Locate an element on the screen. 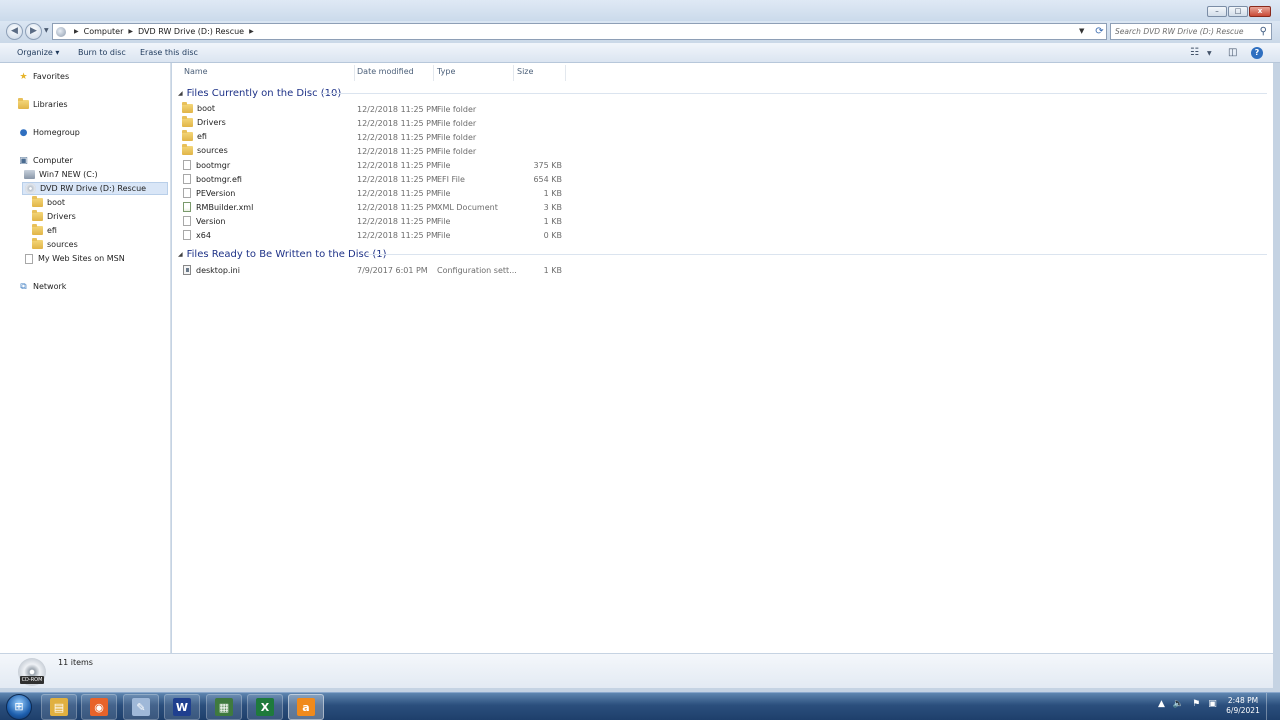 This screenshot has width=1280, height=720. erase-disc-button: Erase this disc is located at coordinates (169, 52).